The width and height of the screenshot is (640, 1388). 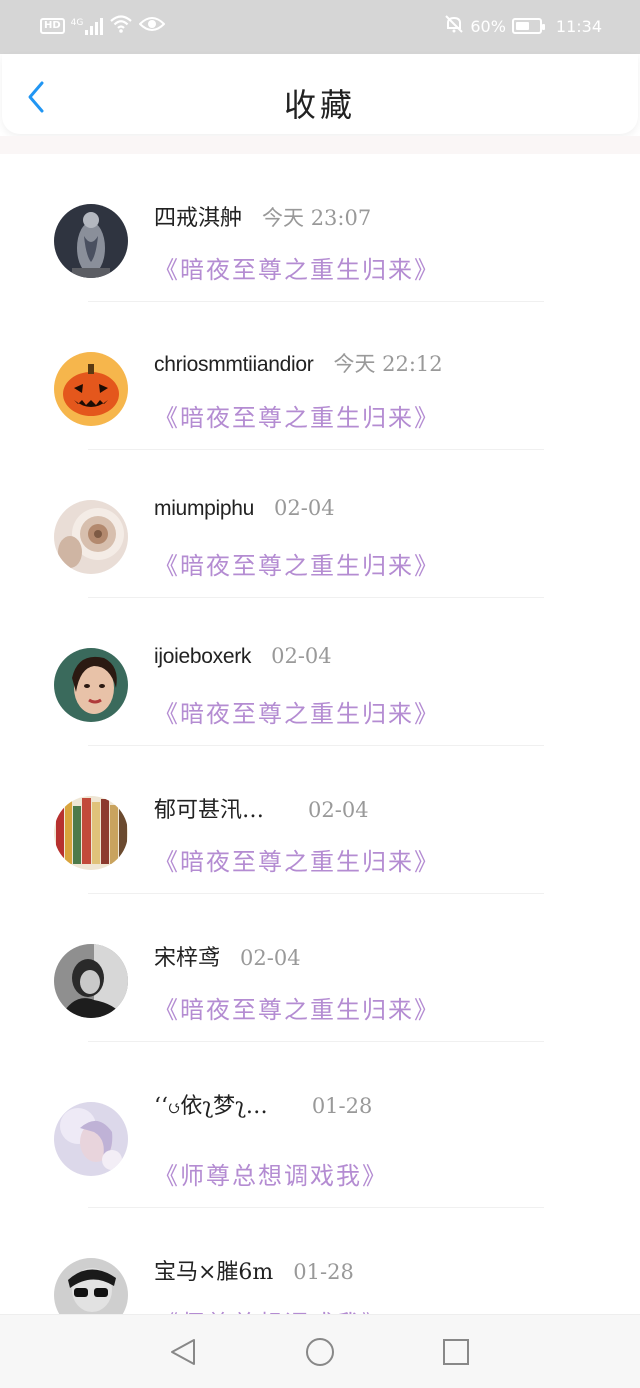 I want to click on page-title: 收藏, so click(x=319, y=105).